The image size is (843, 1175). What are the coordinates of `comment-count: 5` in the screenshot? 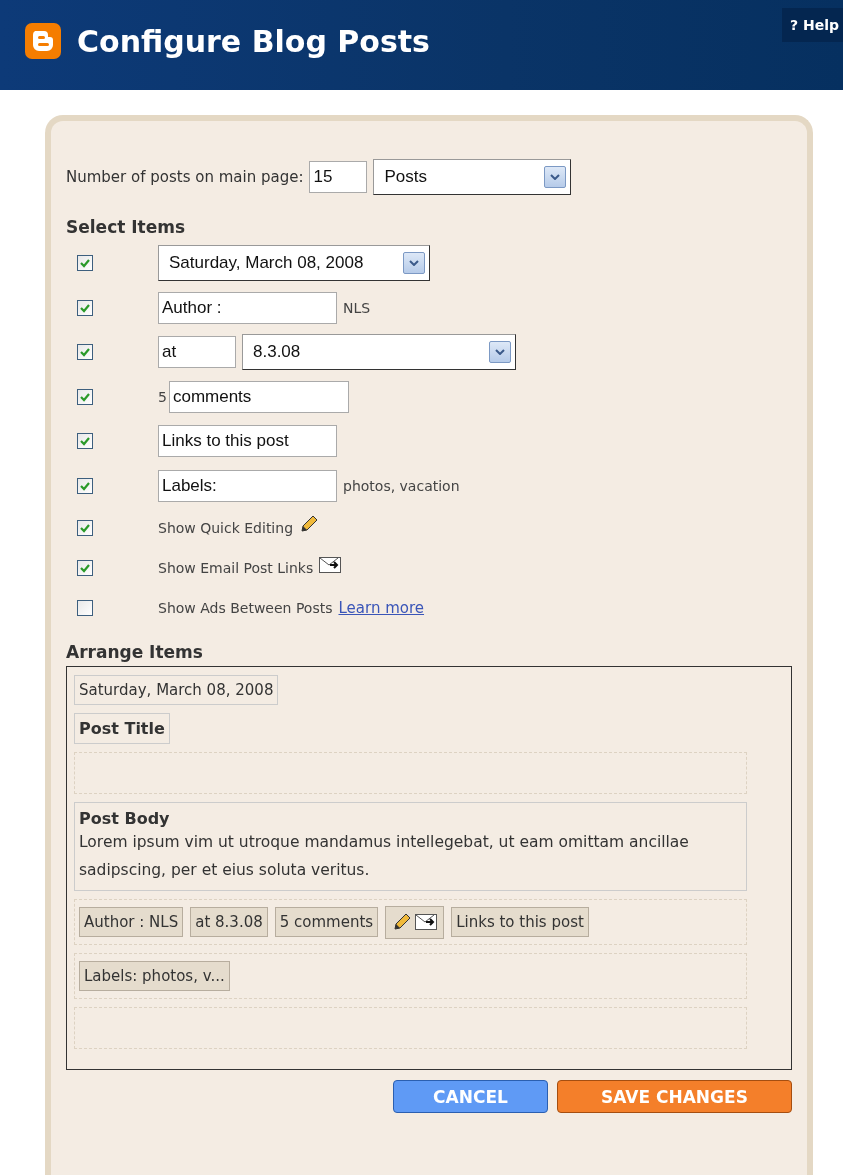 It's located at (162, 396).